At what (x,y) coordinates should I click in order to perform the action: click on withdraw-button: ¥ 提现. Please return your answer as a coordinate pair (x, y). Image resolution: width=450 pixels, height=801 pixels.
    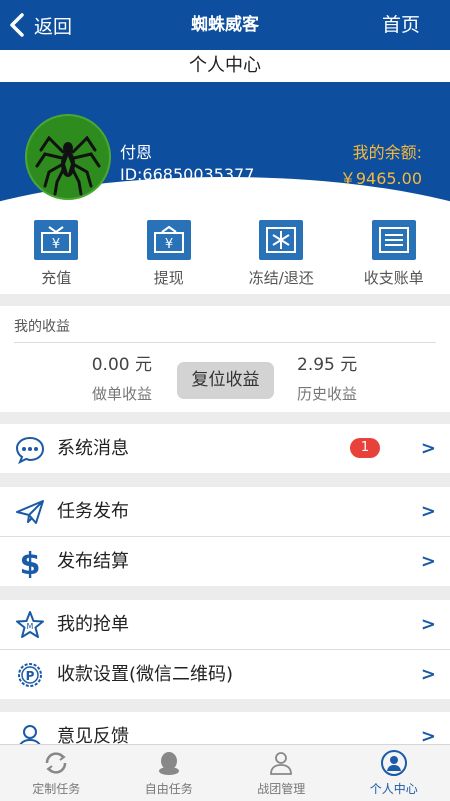
    Looking at the image, I should click on (169, 253).